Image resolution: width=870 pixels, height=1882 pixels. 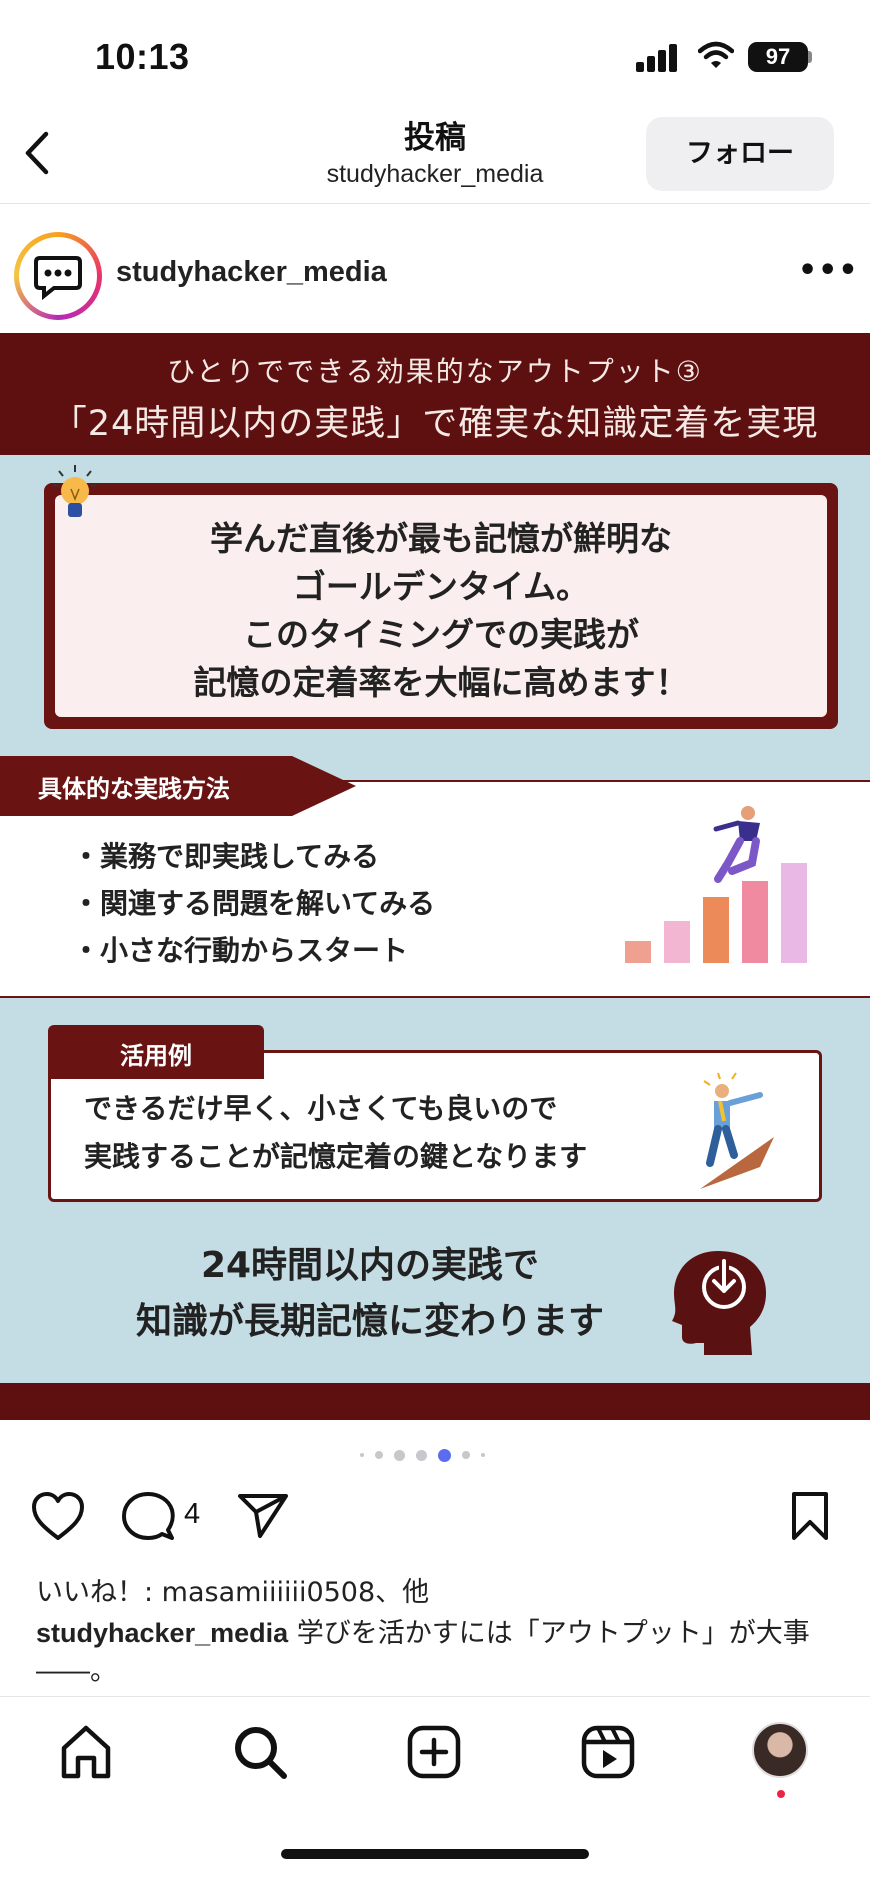 I want to click on more-options-icon: •••, so click(x=828, y=271).